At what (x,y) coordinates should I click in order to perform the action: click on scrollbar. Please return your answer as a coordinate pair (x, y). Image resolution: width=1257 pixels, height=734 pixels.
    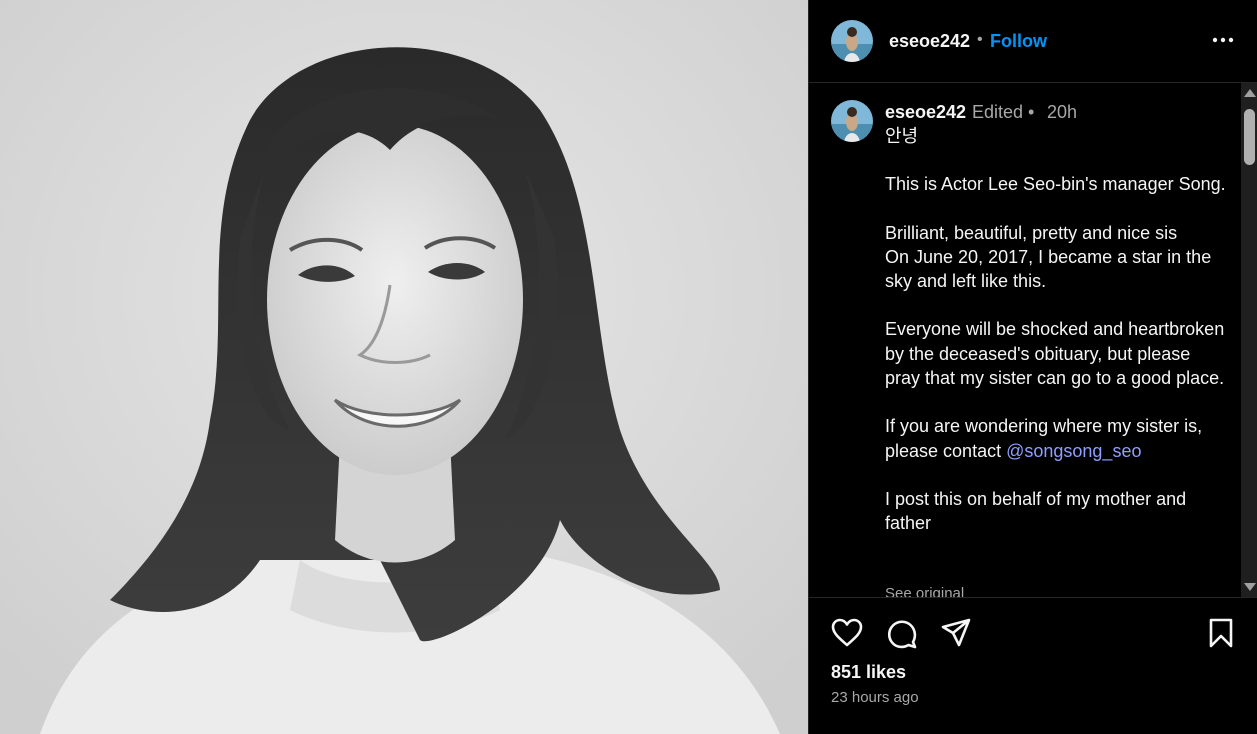
    Looking at the image, I should click on (1249, 340).